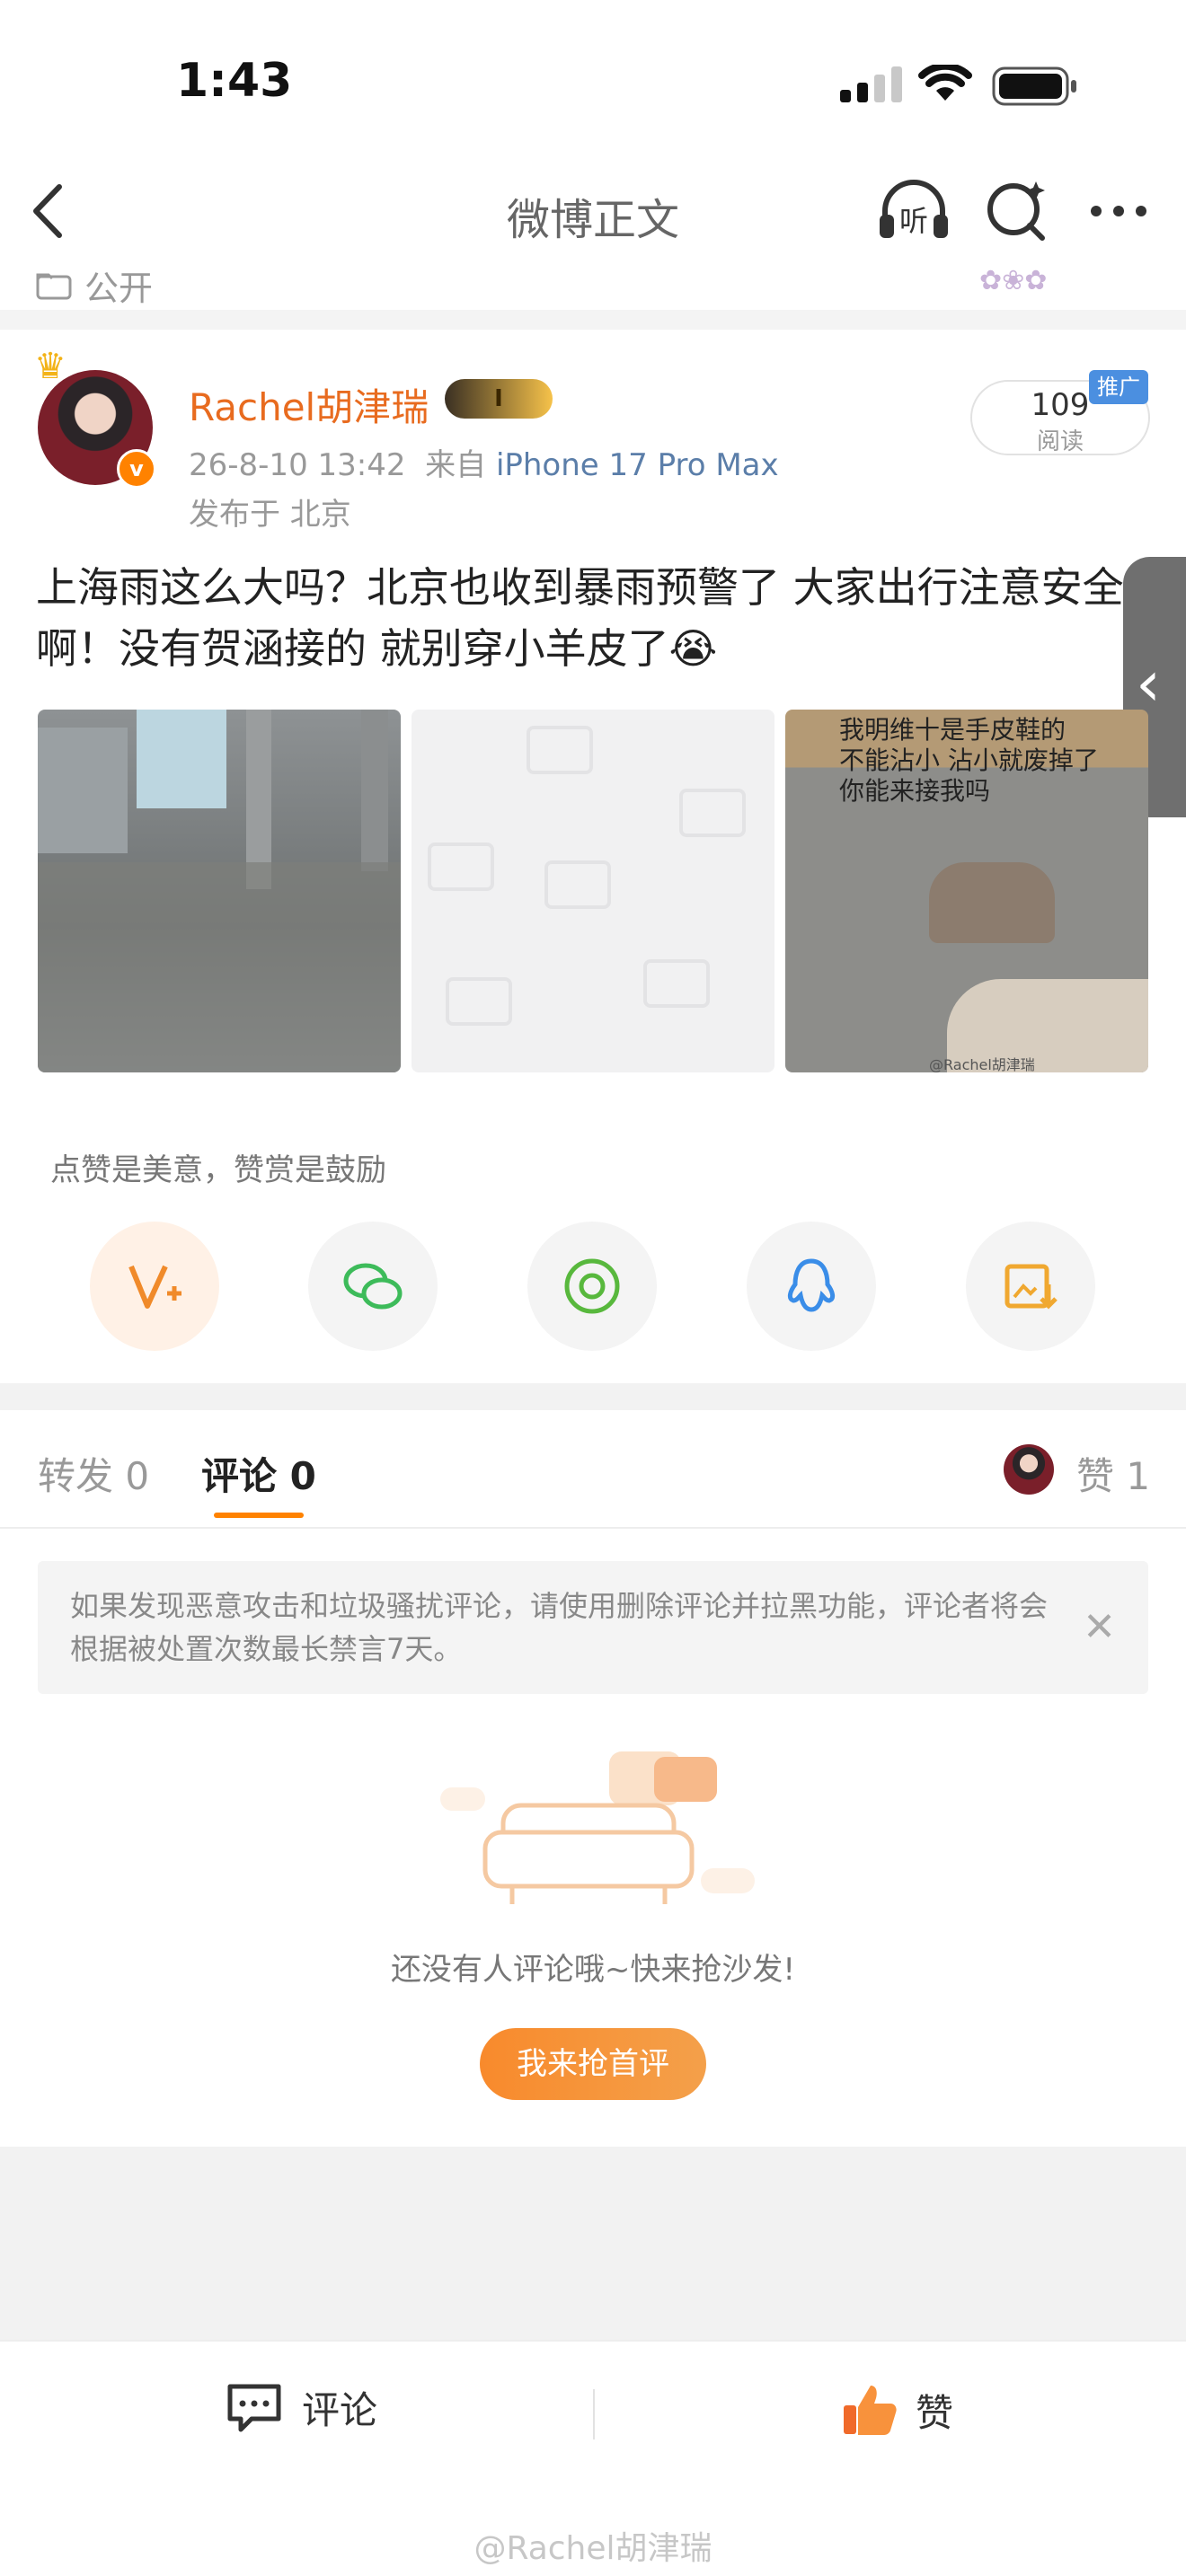 Image resolution: width=1186 pixels, height=2576 pixels. Describe the element at coordinates (593, 320) in the screenshot. I see `divider` at that location.